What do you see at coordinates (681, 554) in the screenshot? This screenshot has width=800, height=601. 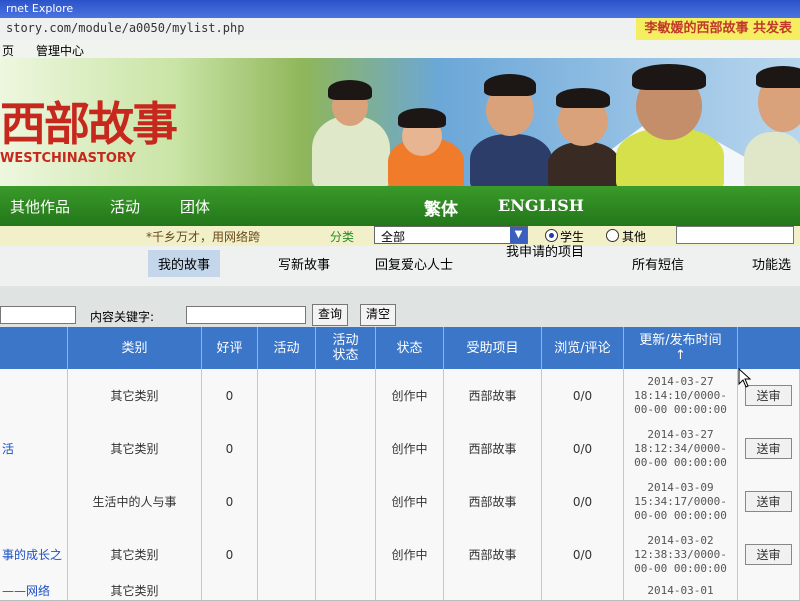 I see `cell-updated: 2014-03-02 12:38:33/0000-00-00 00:00:00` at bounding box center [681, 554].